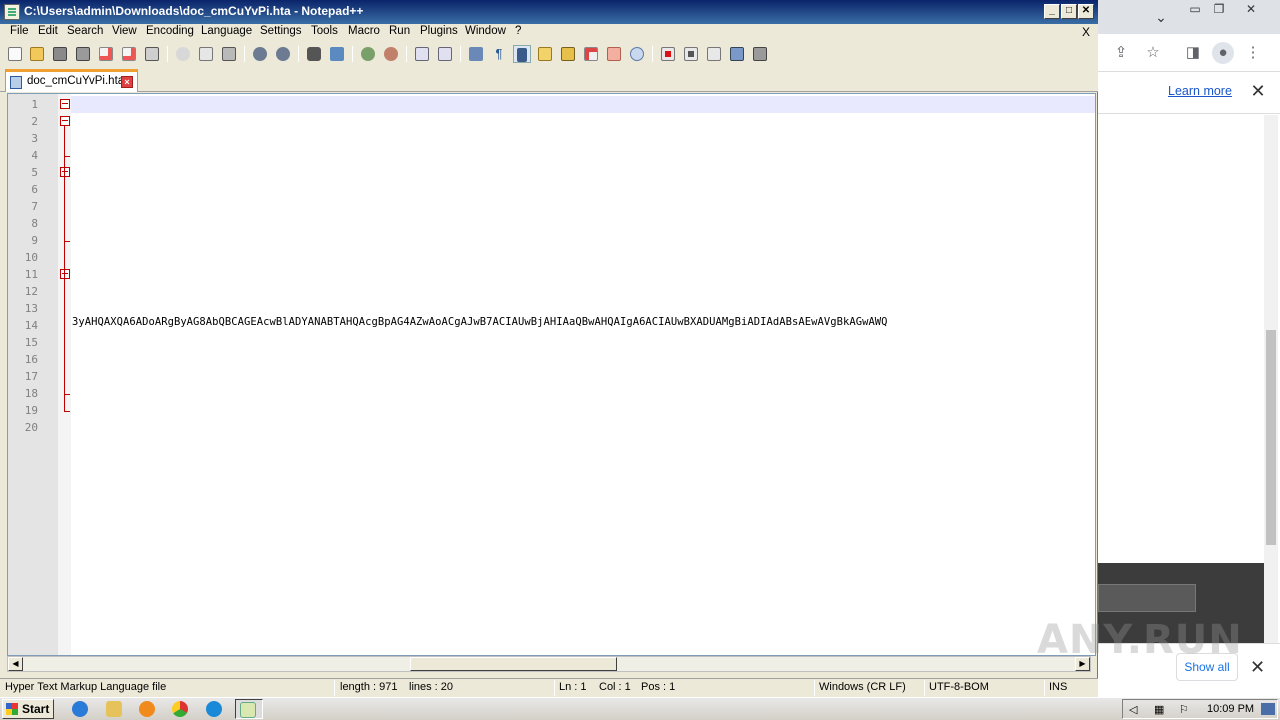 The height and width of the screenshot is (720, 1280). Describe the element at coordinates (260, 54) in the screenshot. I see `undo-icon` at that location.